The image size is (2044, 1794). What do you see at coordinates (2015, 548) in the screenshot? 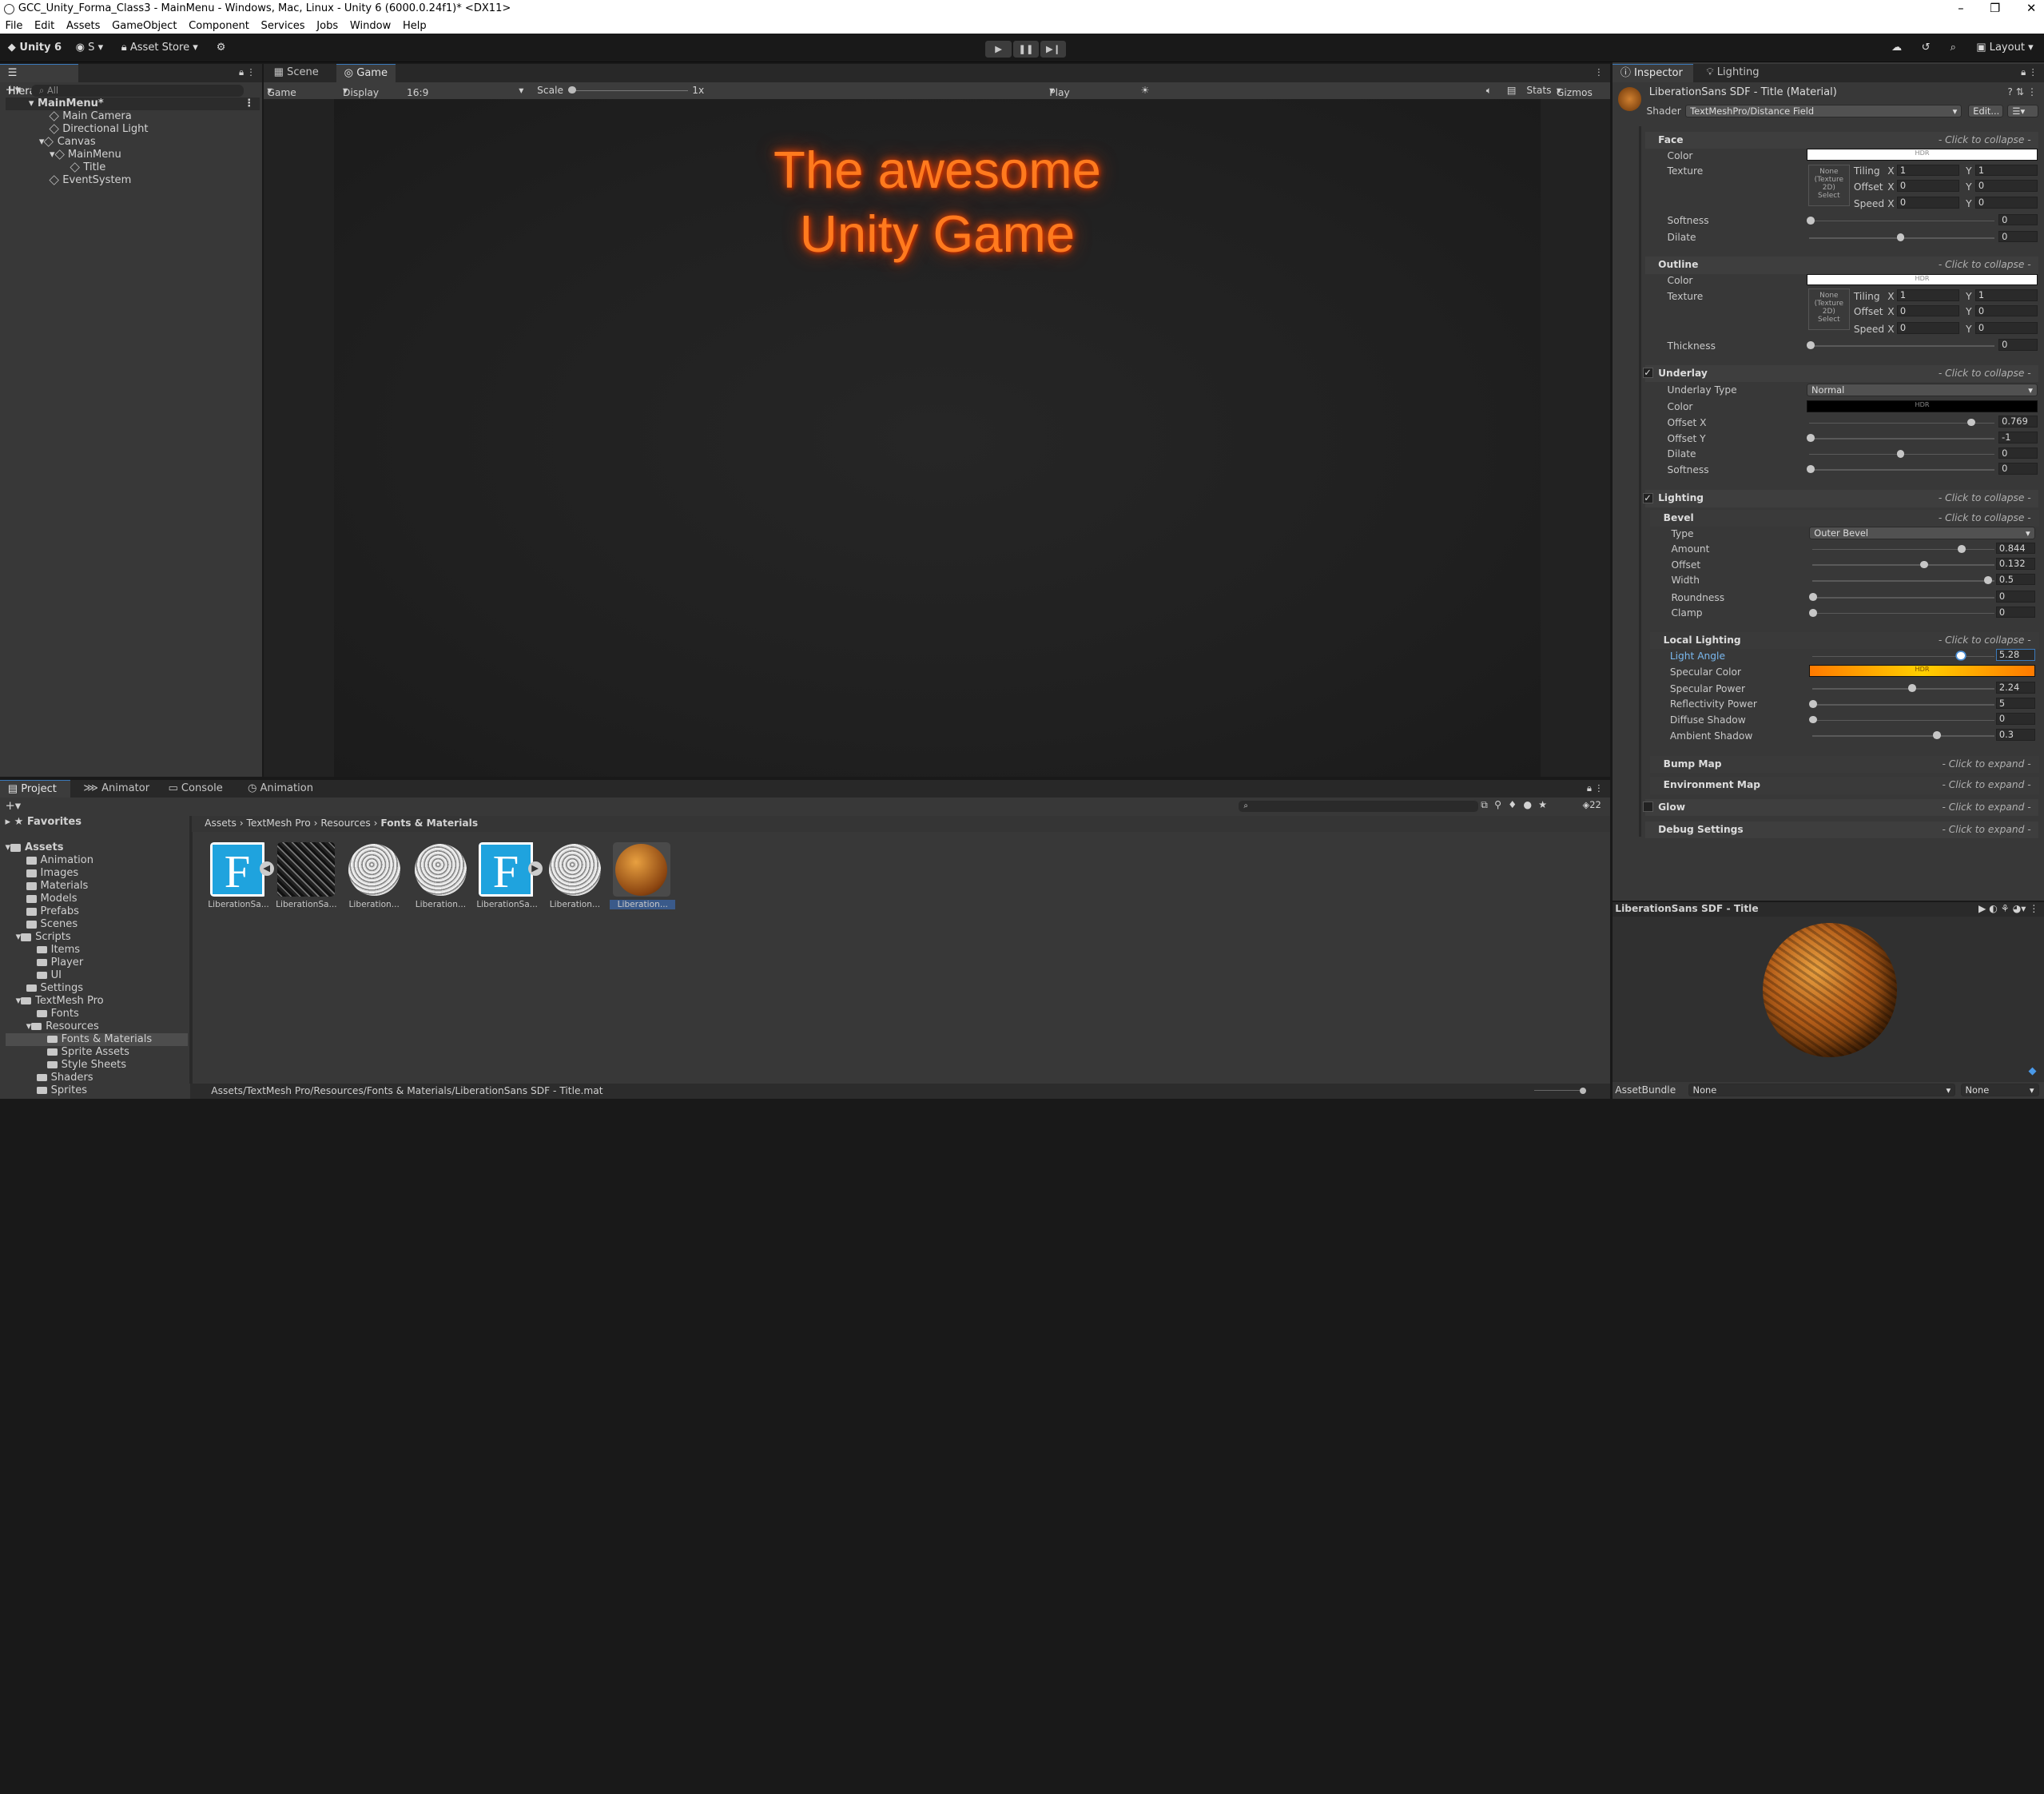
I see `bevel-amount-field: 0.844` at bounding box center [2015, 548].